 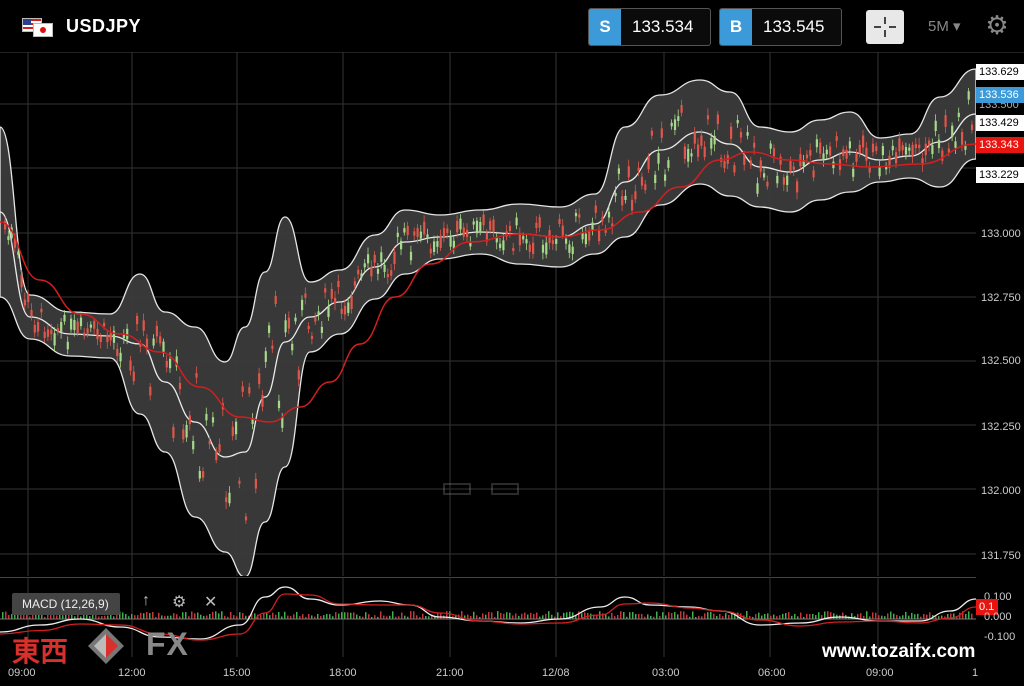 What do you see at coordinates (1000, 72) in the screenshot?
I see `axis-label-top: 133.629` at bounding box center [1000, 72].